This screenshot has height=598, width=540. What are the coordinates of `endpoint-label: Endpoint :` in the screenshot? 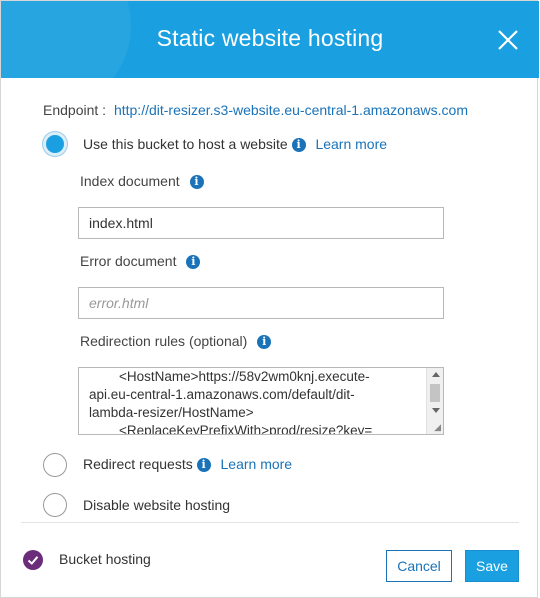 It's located at (75, 110).